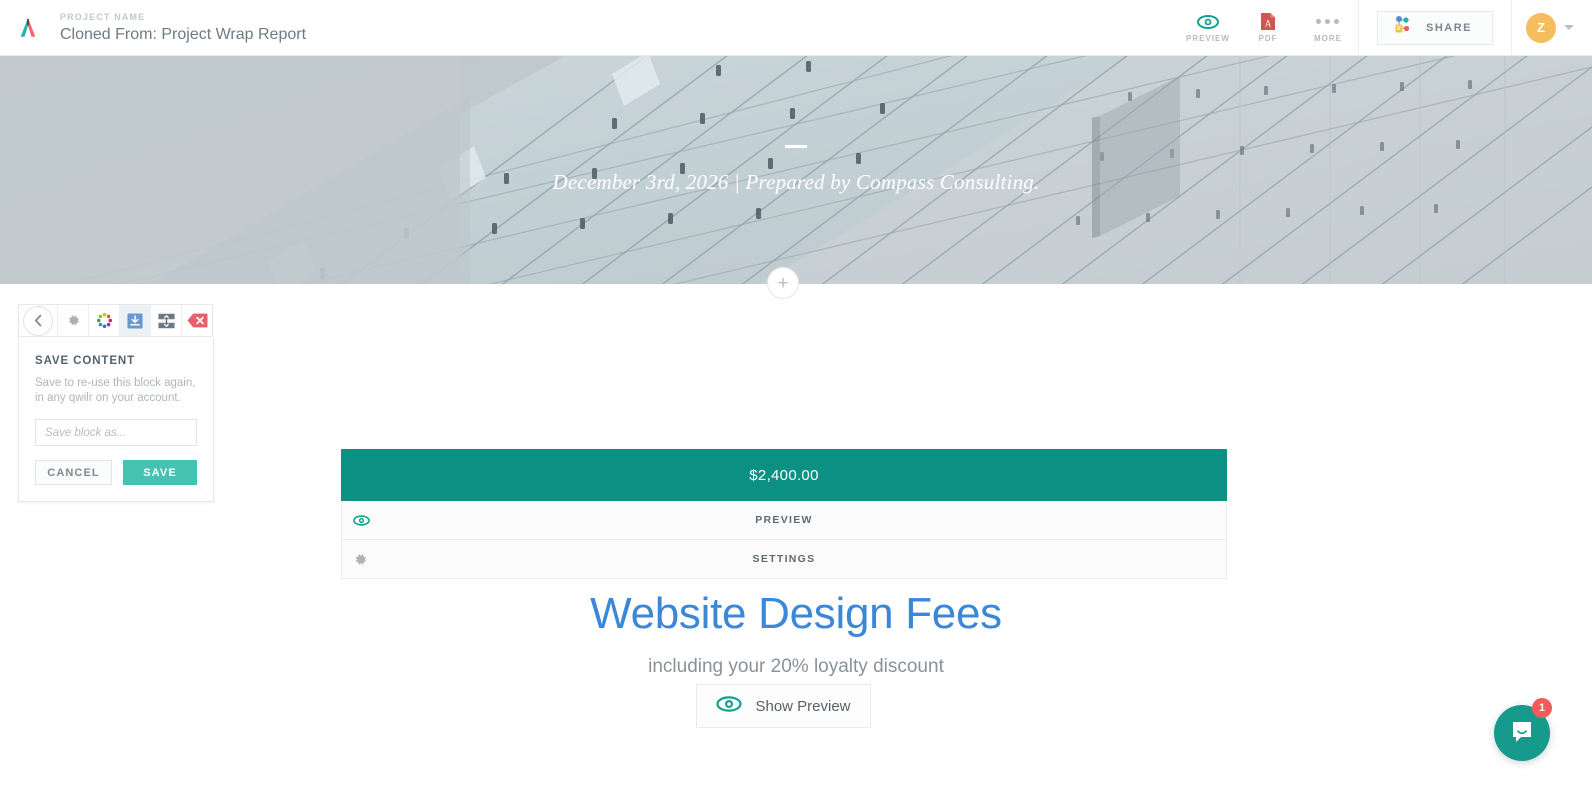 The image size is (1592, 788). I want to click on share-button: SHARE, so click(1434, 27).